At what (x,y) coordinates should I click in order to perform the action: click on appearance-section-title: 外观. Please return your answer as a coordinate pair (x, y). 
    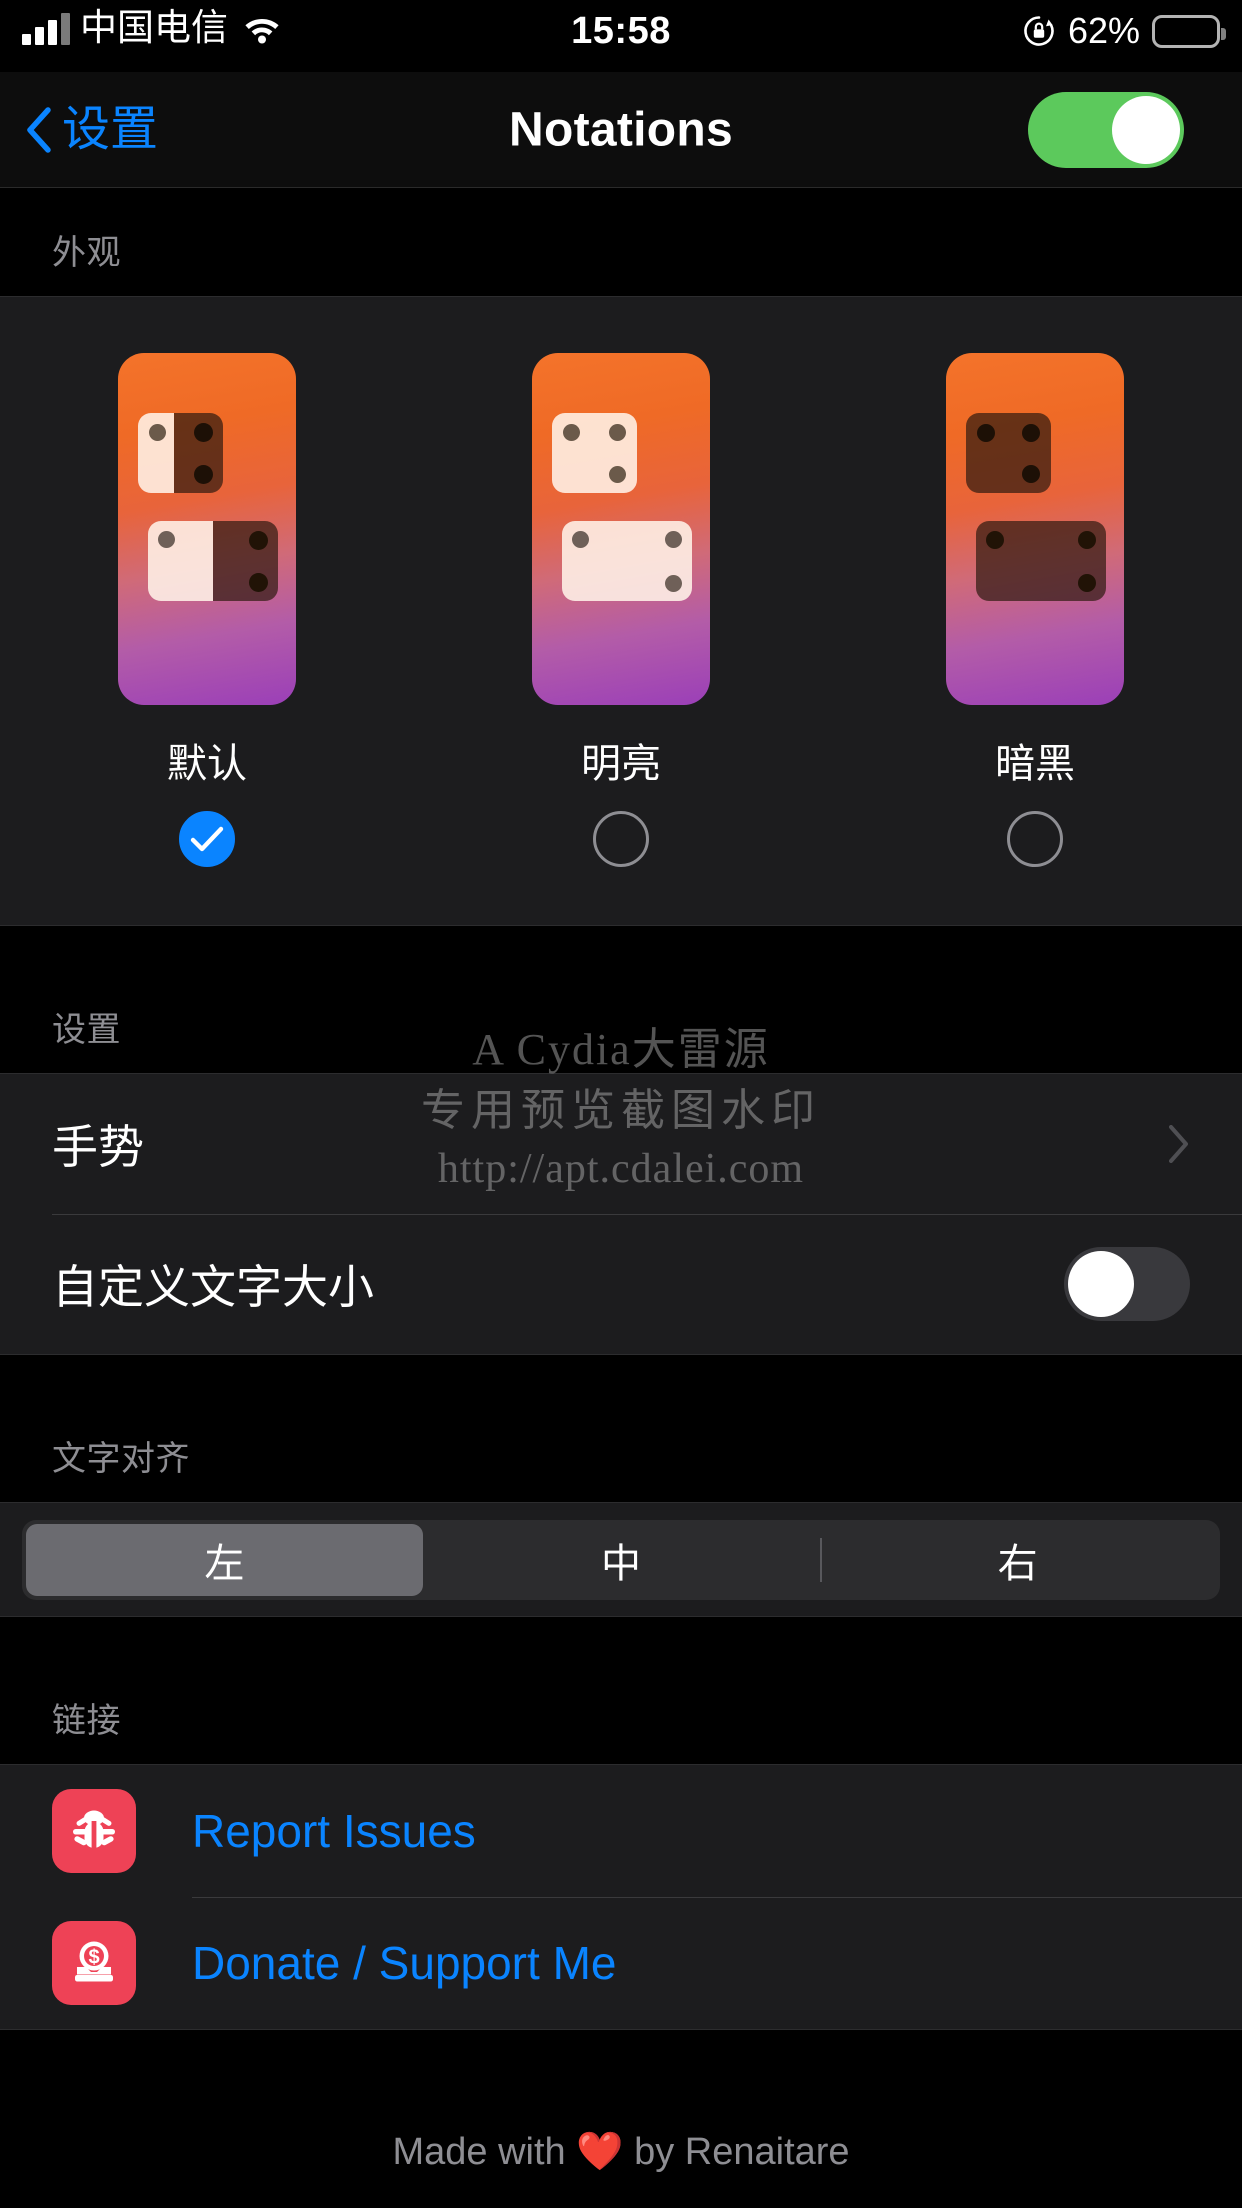
    Looking at the image, I should click on (621, 242).